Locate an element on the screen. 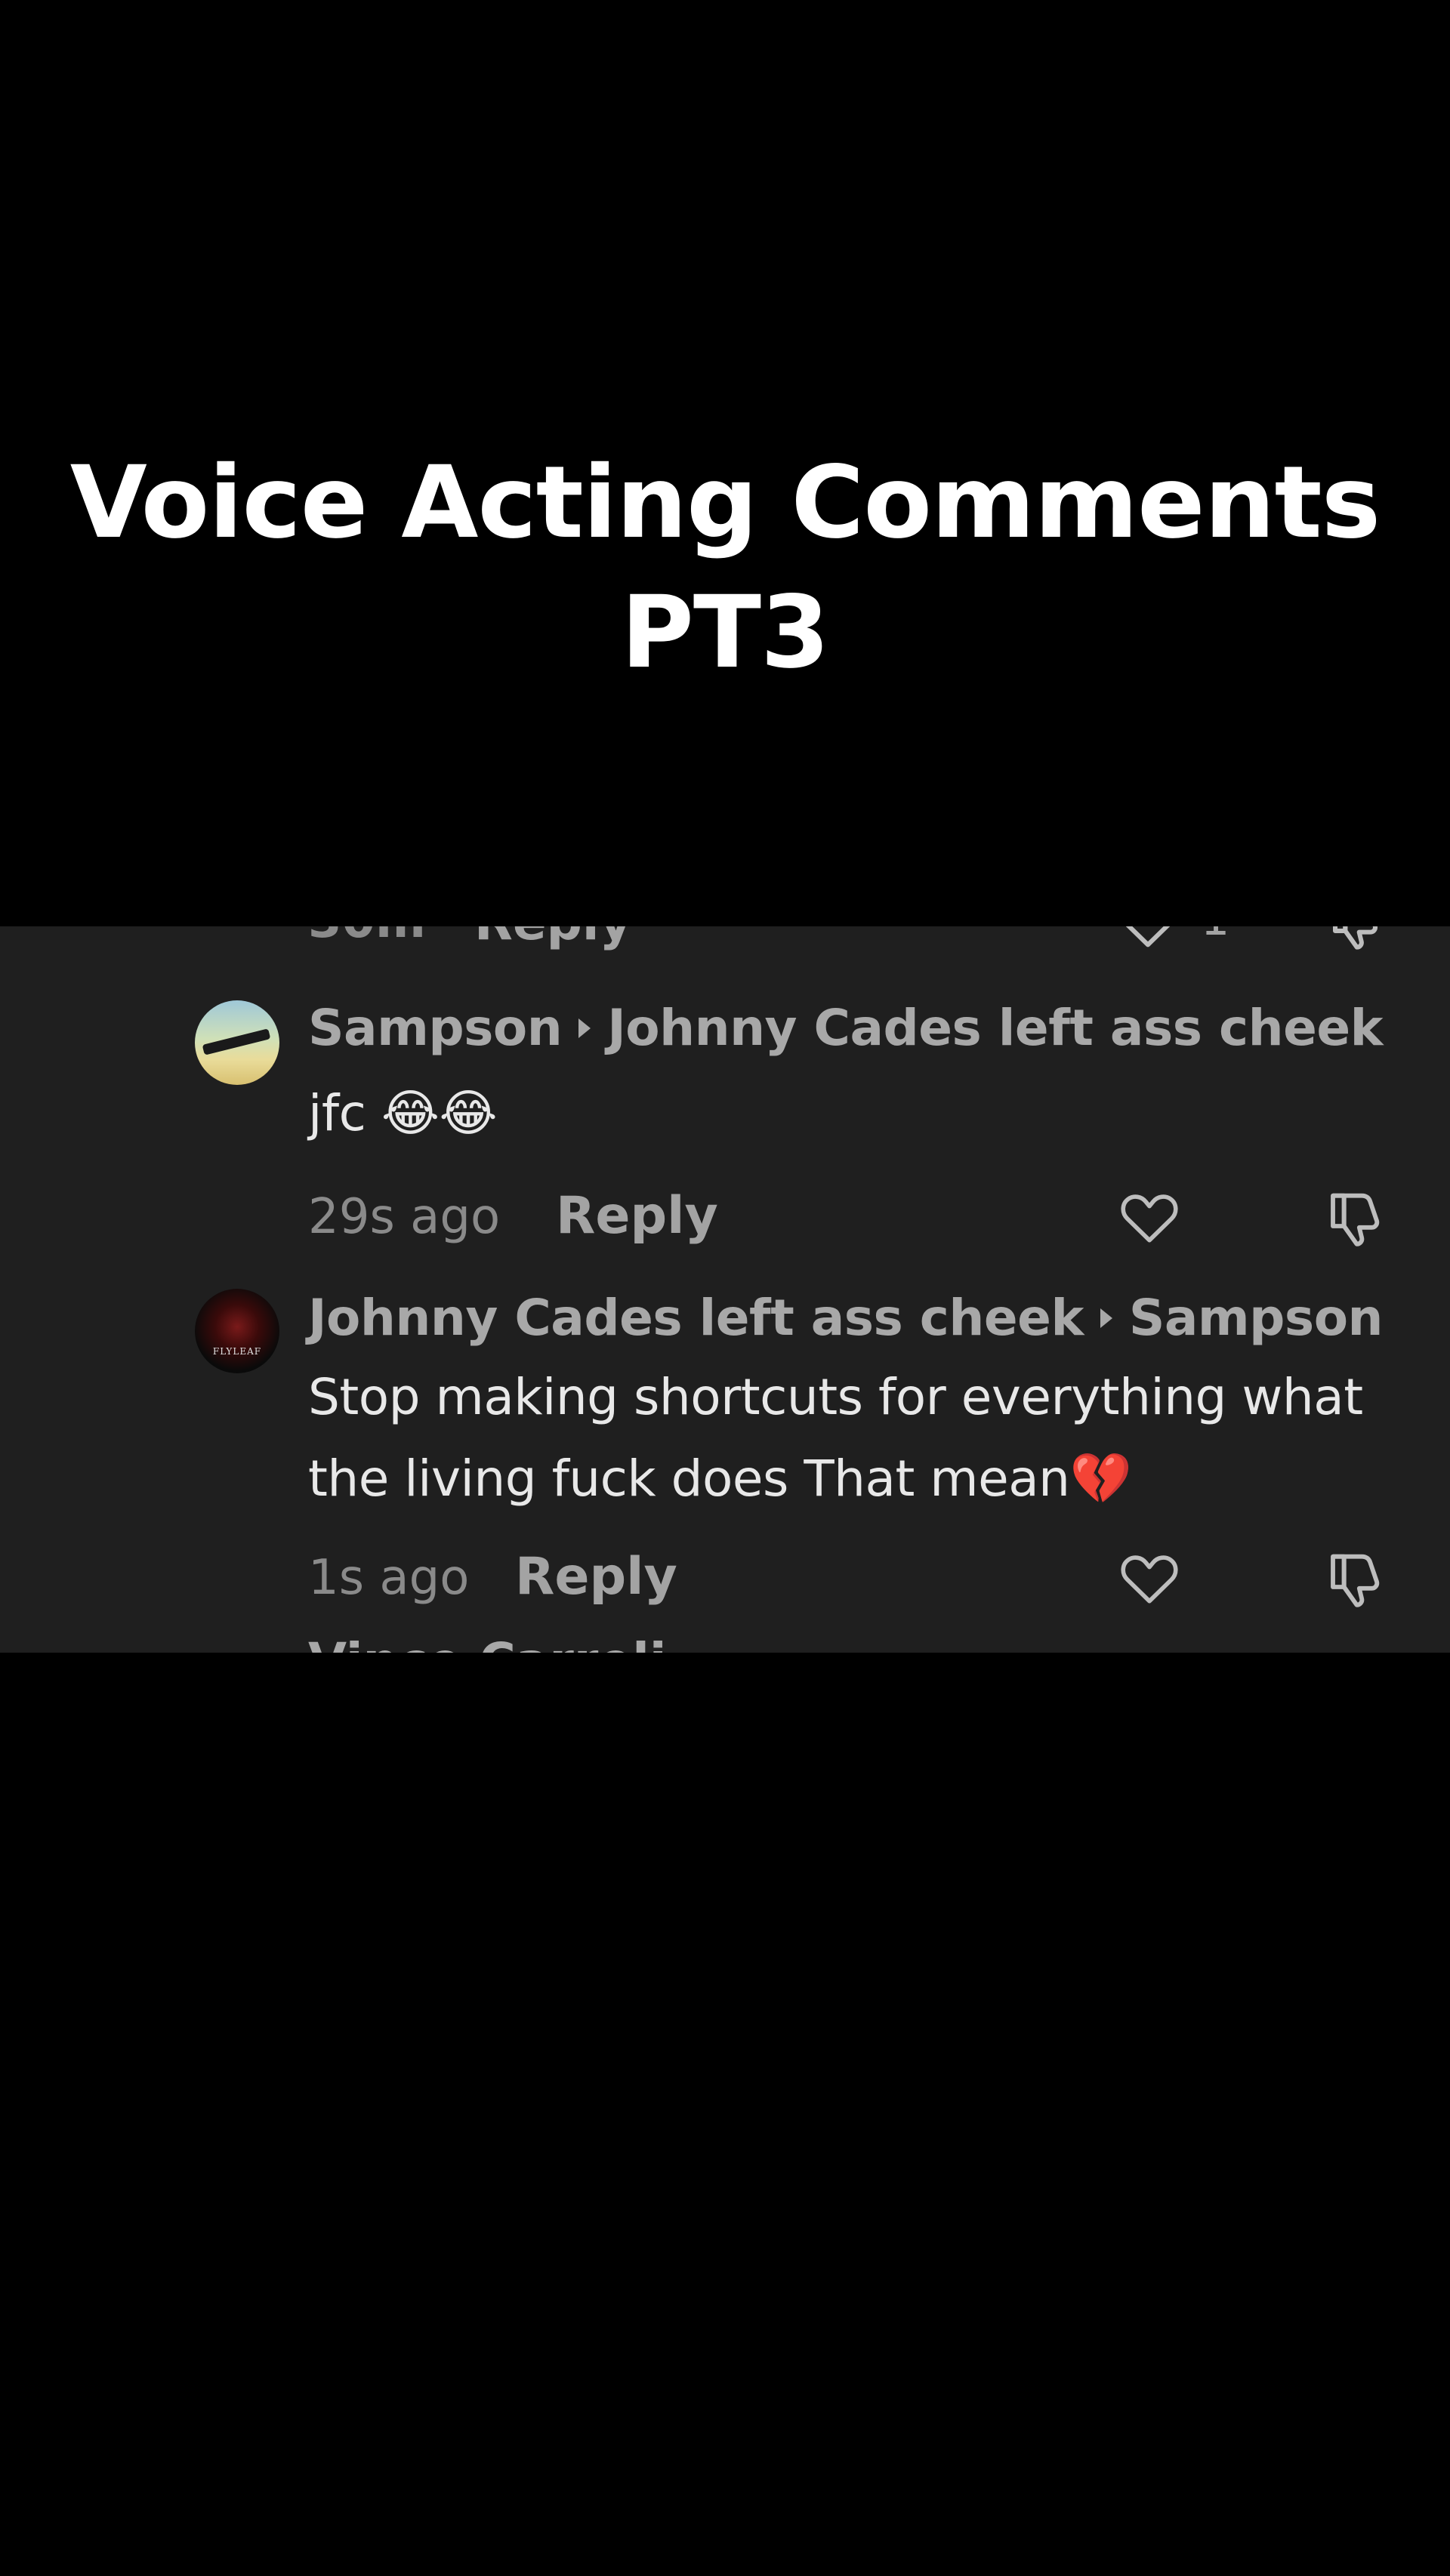 This screenshot has height=2576, width=1450. avatar-logo-text: FLYLEAF is located at coordinates (237, 1351).